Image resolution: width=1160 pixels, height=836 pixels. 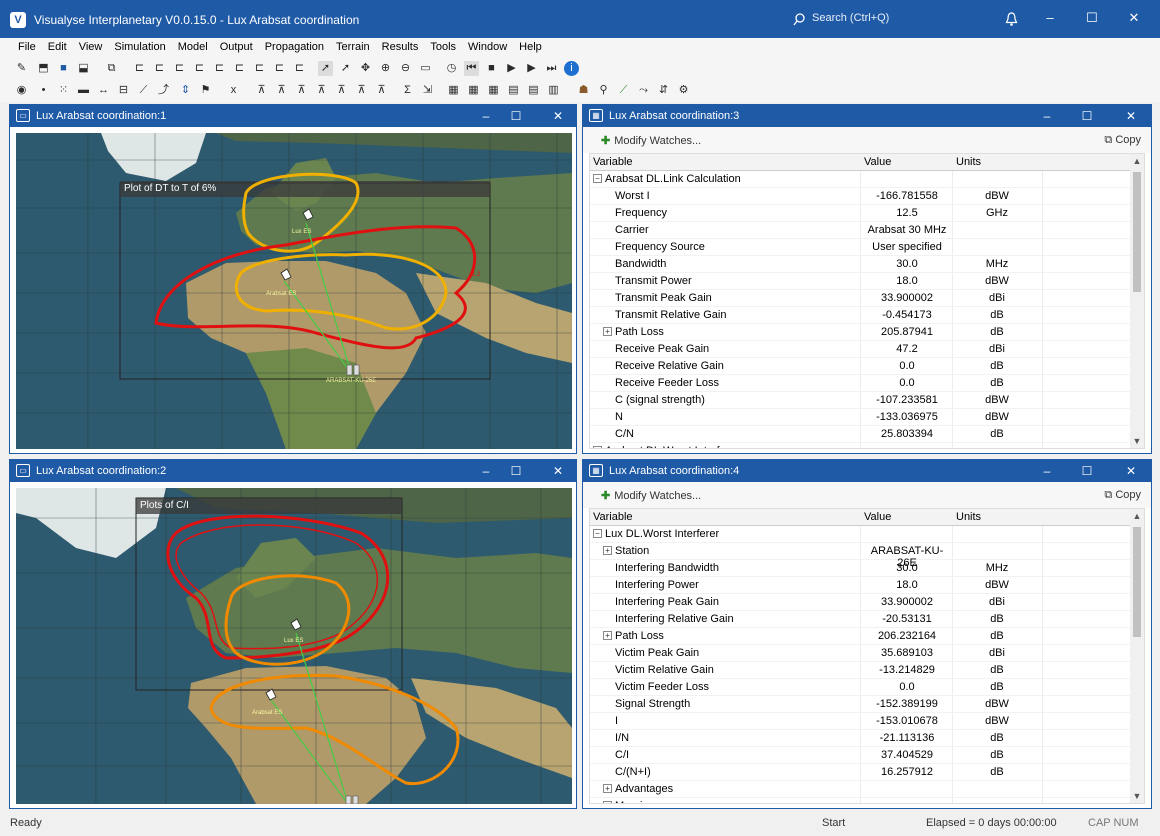 I want to click on table-row: Worst I -166.781558 dBW, so click(x=860, y=196).